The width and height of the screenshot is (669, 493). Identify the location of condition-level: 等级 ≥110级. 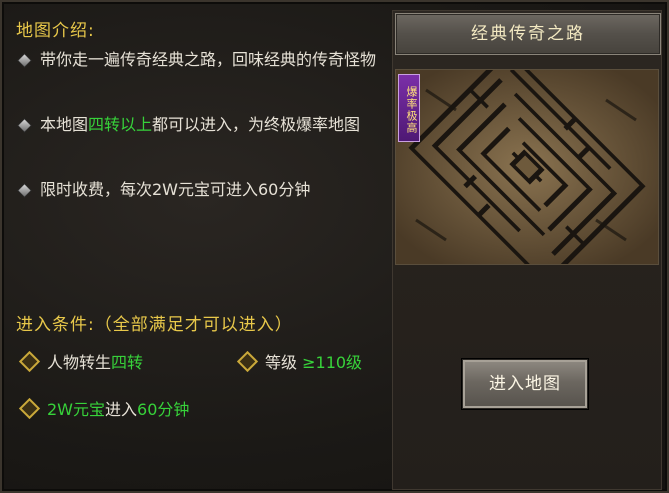
(299, 362).